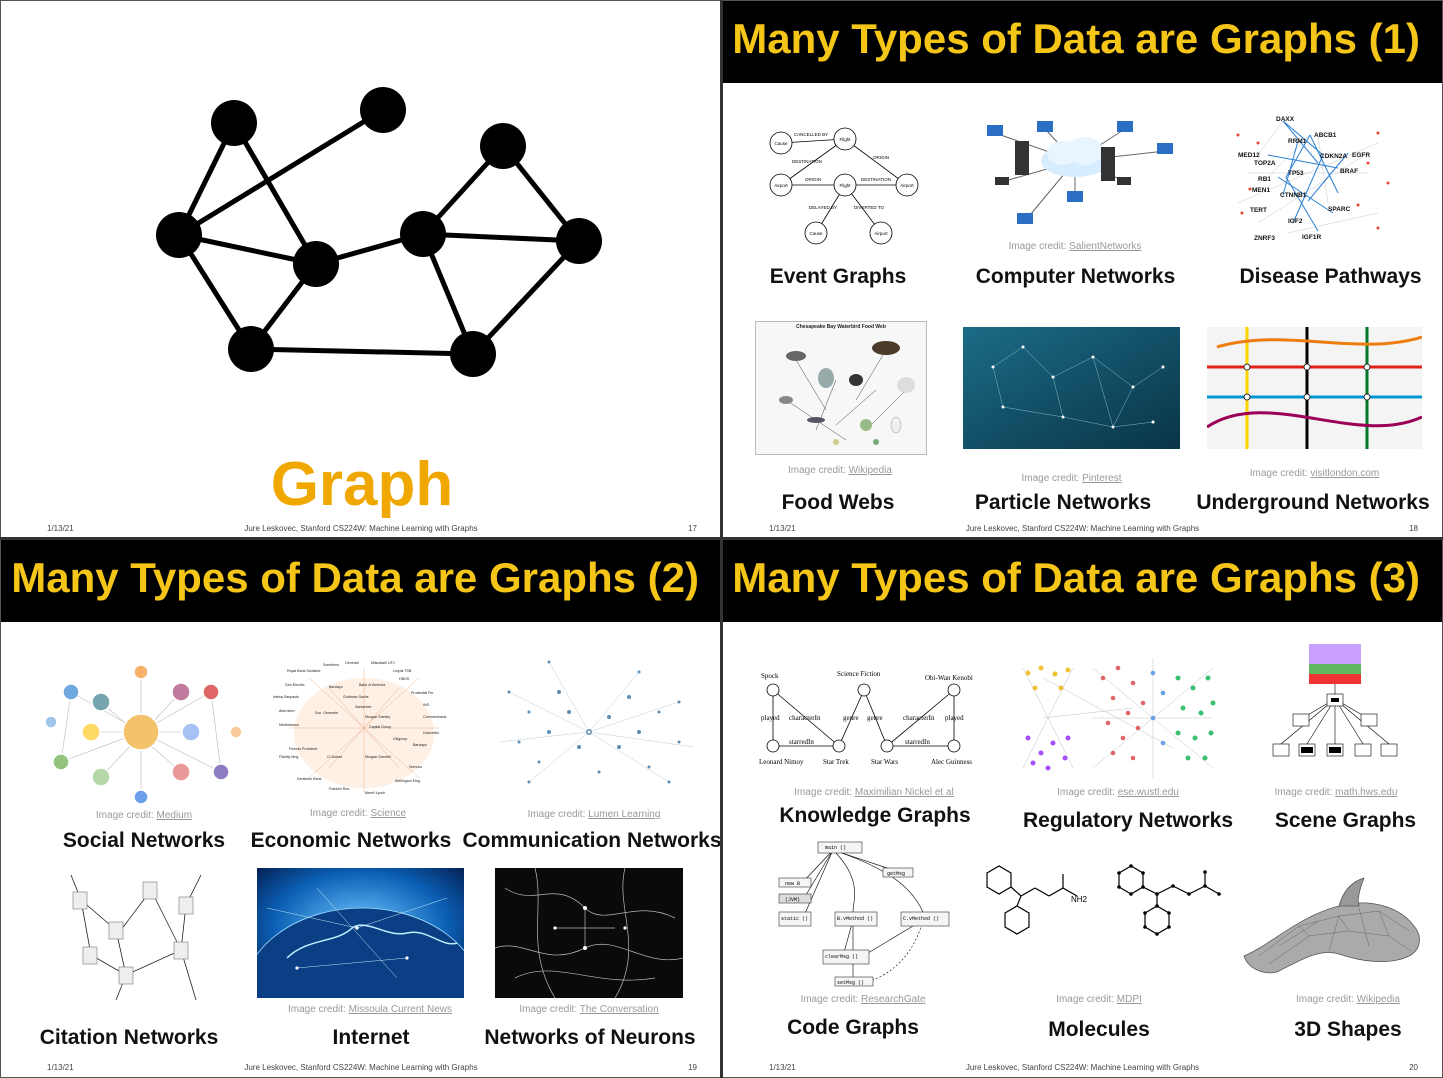 This screenshot has width=1443, height=1078. I want to click on gene-label: TERT, so click(1258, 210).